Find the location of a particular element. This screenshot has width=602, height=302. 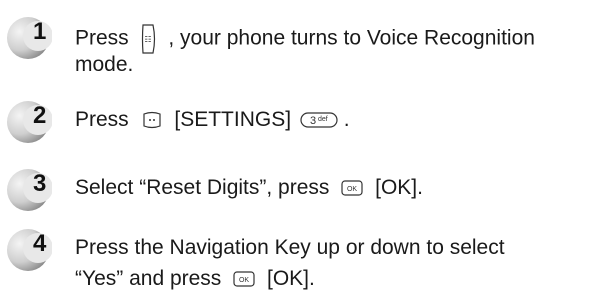

right-soft-key-icon is located at coordinates (152, 120).